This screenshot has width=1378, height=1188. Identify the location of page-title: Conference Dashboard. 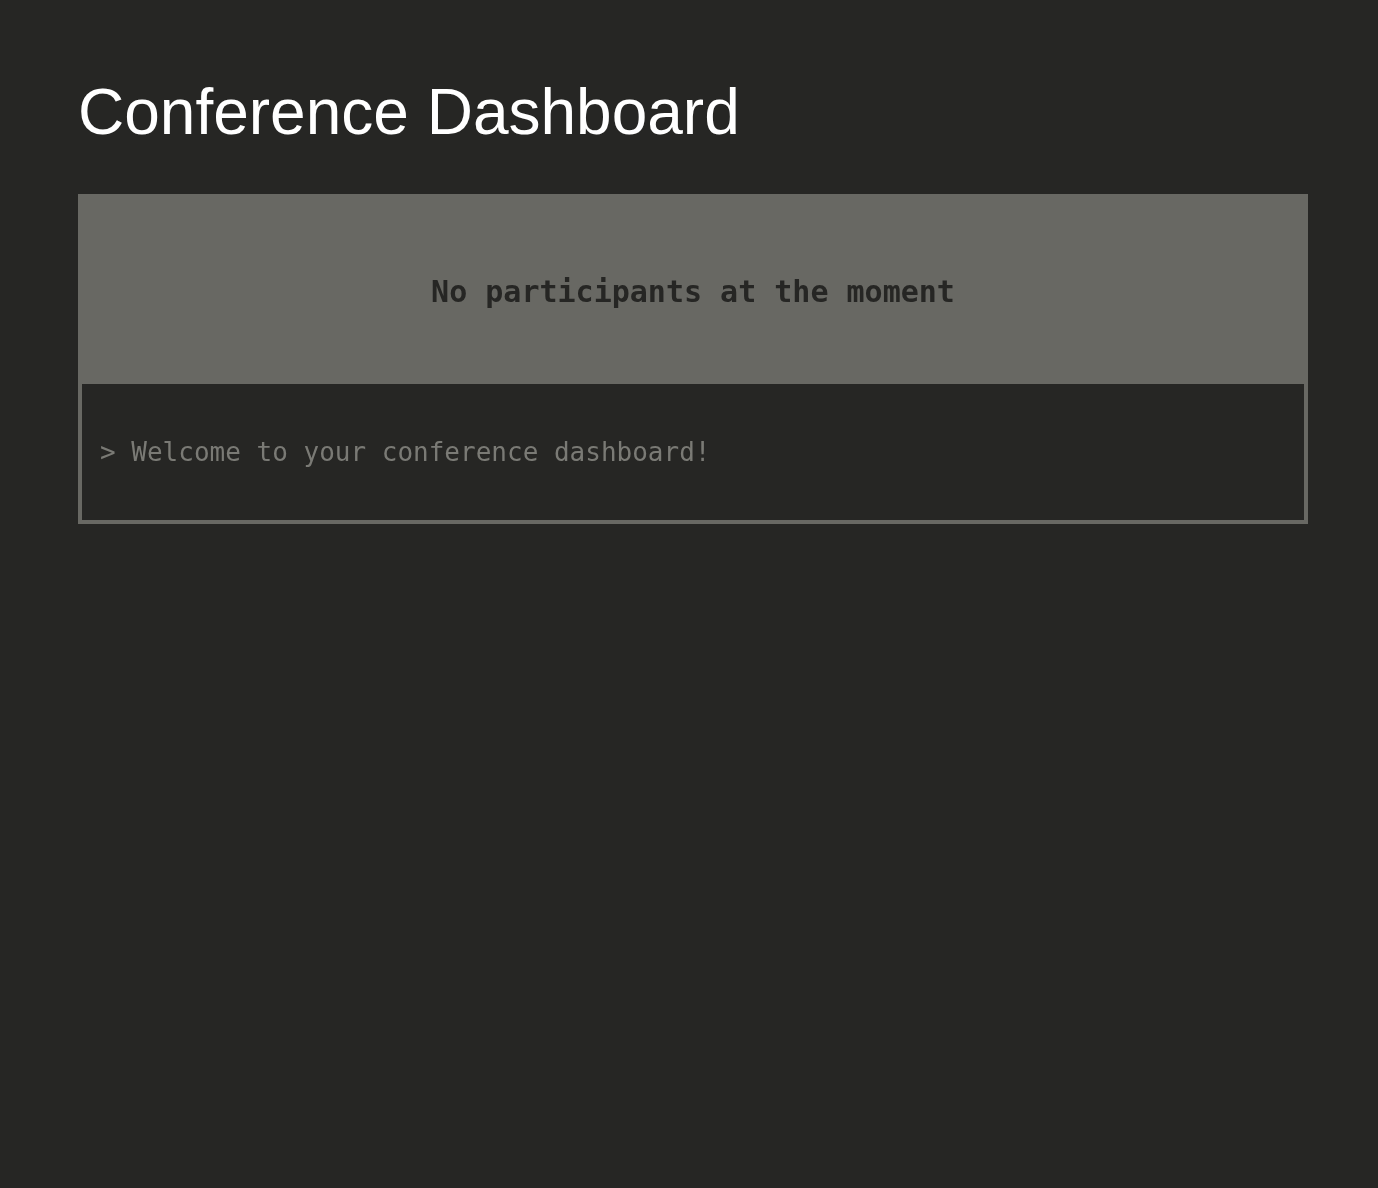
(409, 112).